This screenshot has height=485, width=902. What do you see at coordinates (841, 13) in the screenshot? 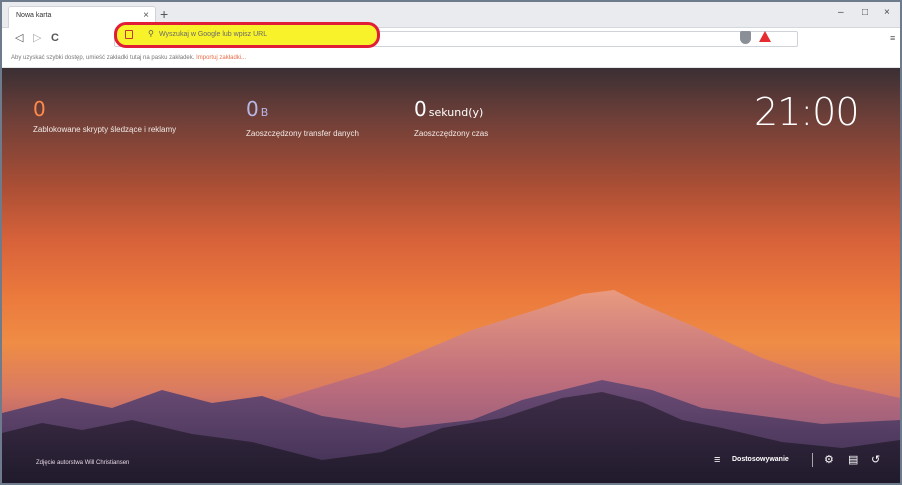
I see `minimize-icon: –` at bounding box center [841, 13].